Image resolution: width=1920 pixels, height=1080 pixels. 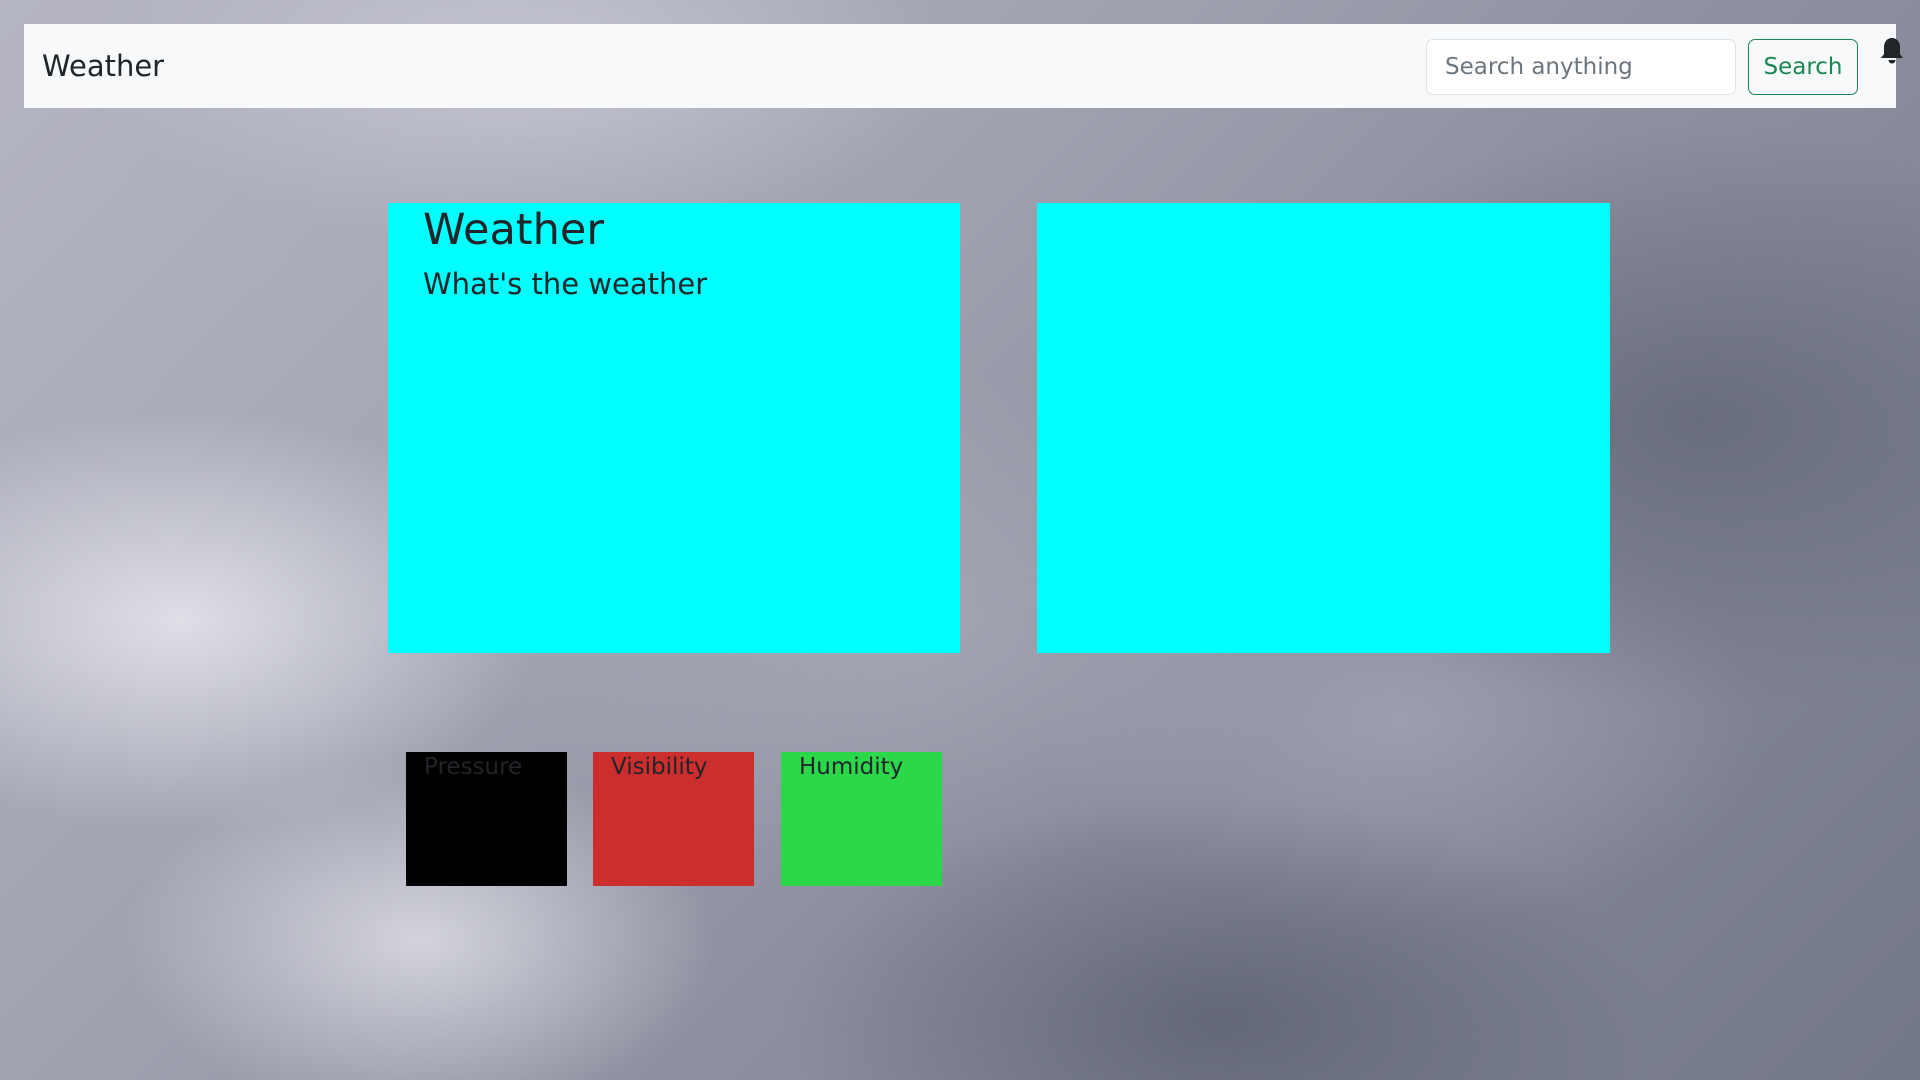 What do you see at coordinates (103, 66) in the screenshot?
I see `brand-title: Weather` at bounding box center [103, 66].